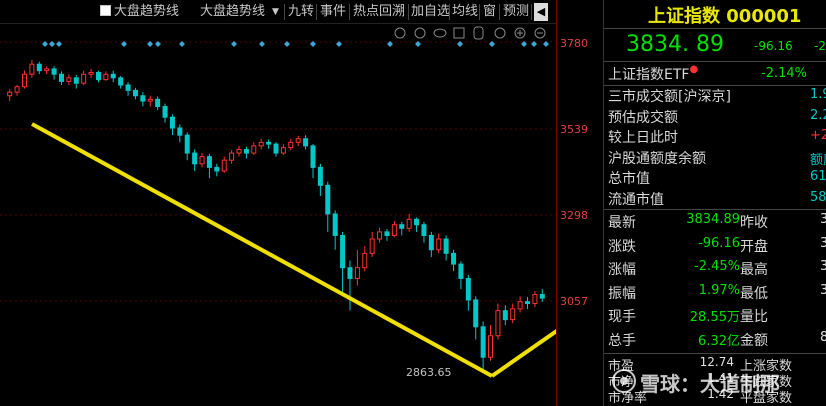 This screenshot has height=406, width=826. What do you see at coordinates (105, 10) in the screenshot?
I see `checkbox-icon` at bounding box center [105, 10].